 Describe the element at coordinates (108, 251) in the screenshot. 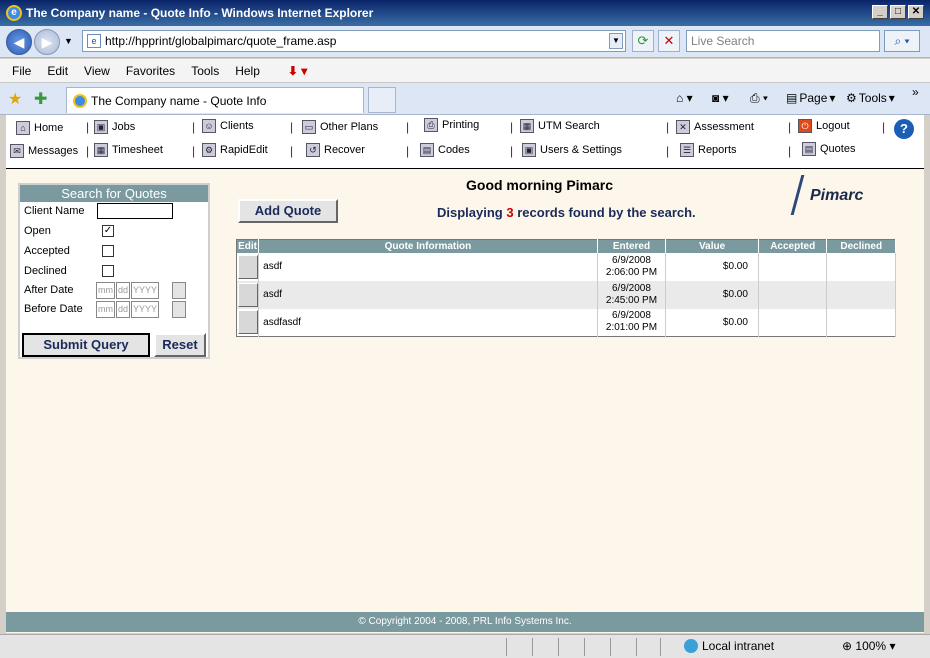

I see `accepted-checkbox` at that location.